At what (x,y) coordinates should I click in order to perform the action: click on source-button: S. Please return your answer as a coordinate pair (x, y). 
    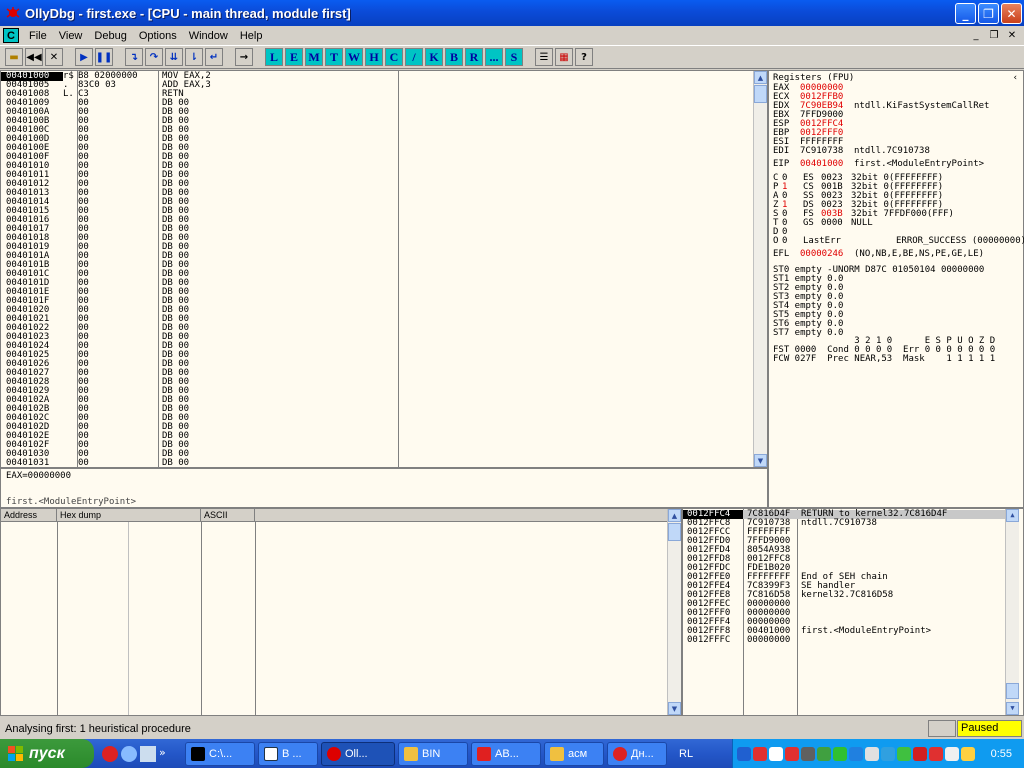
    Looking at the image, I should click on (514, 57).